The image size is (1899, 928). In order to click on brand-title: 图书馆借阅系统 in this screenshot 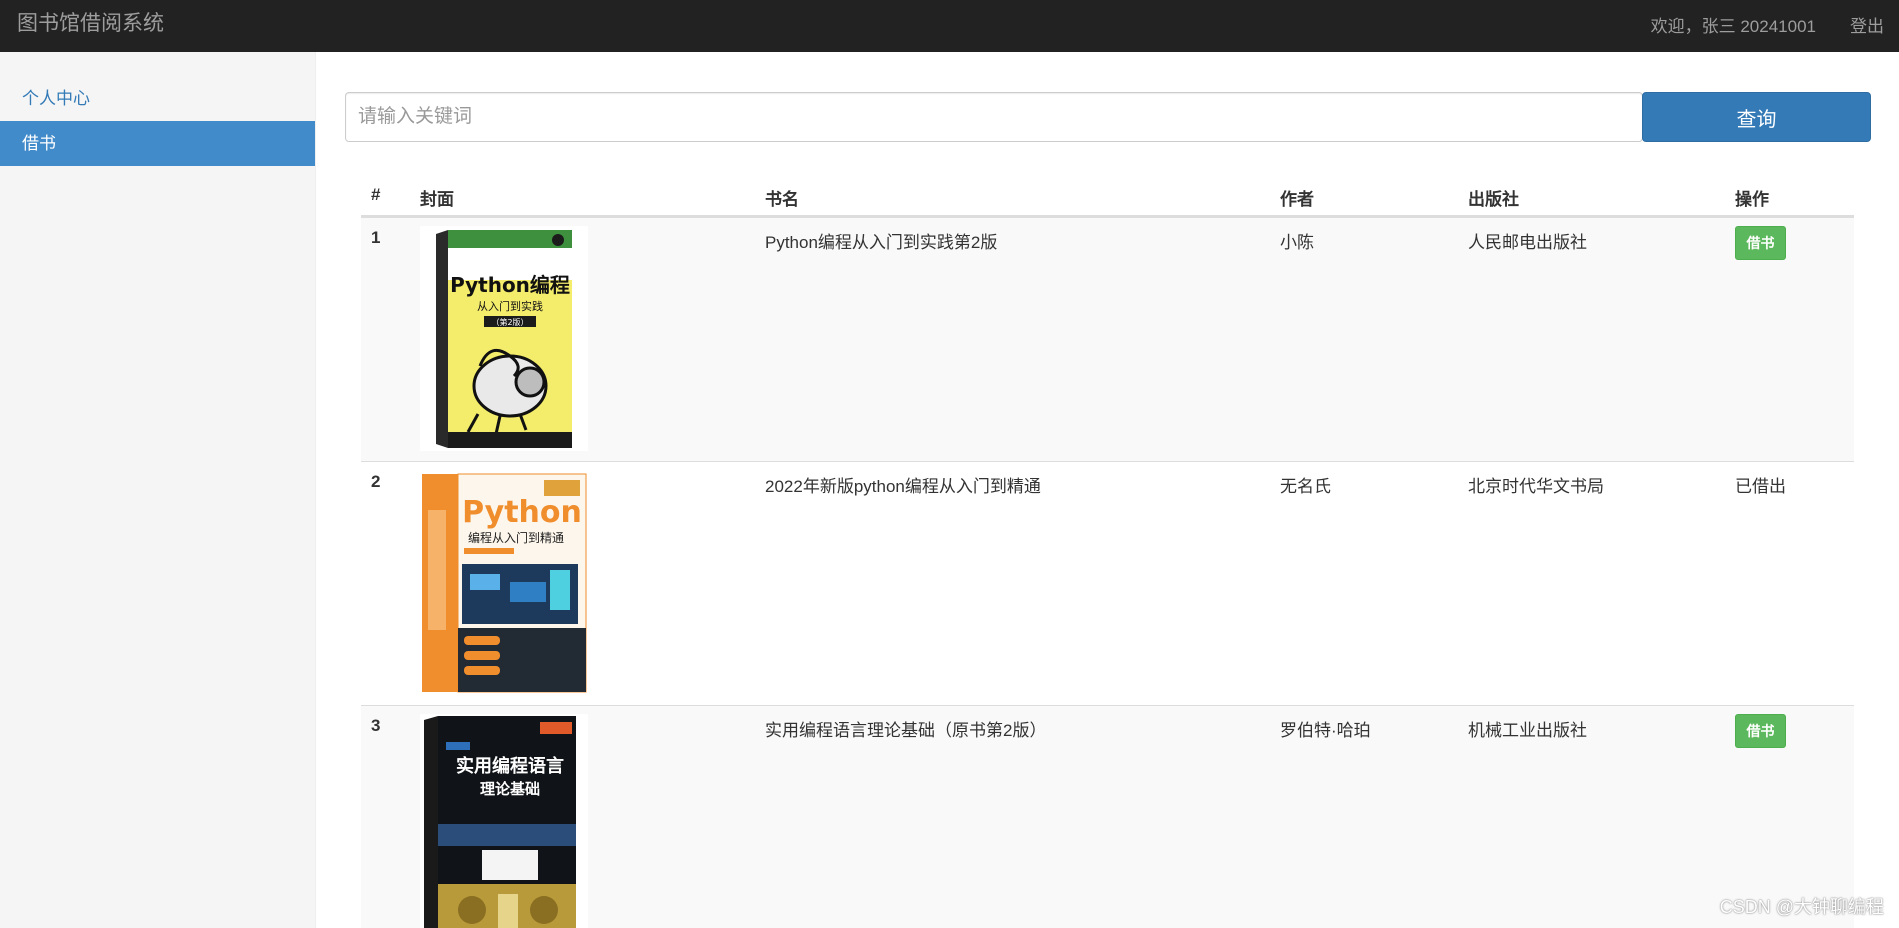, I will do `click(90, 24)`.